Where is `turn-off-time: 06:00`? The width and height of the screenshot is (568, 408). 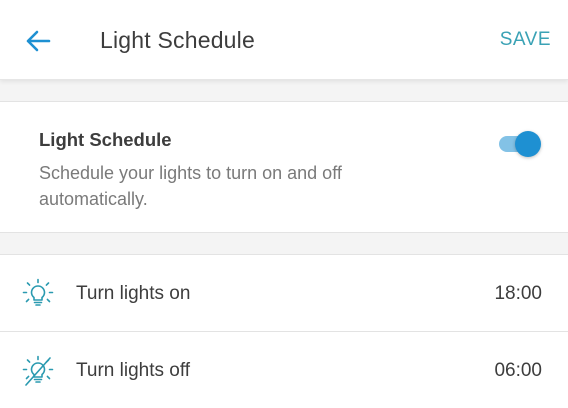 turn-off-time: 06:00 is located at coordinates (518, 370).